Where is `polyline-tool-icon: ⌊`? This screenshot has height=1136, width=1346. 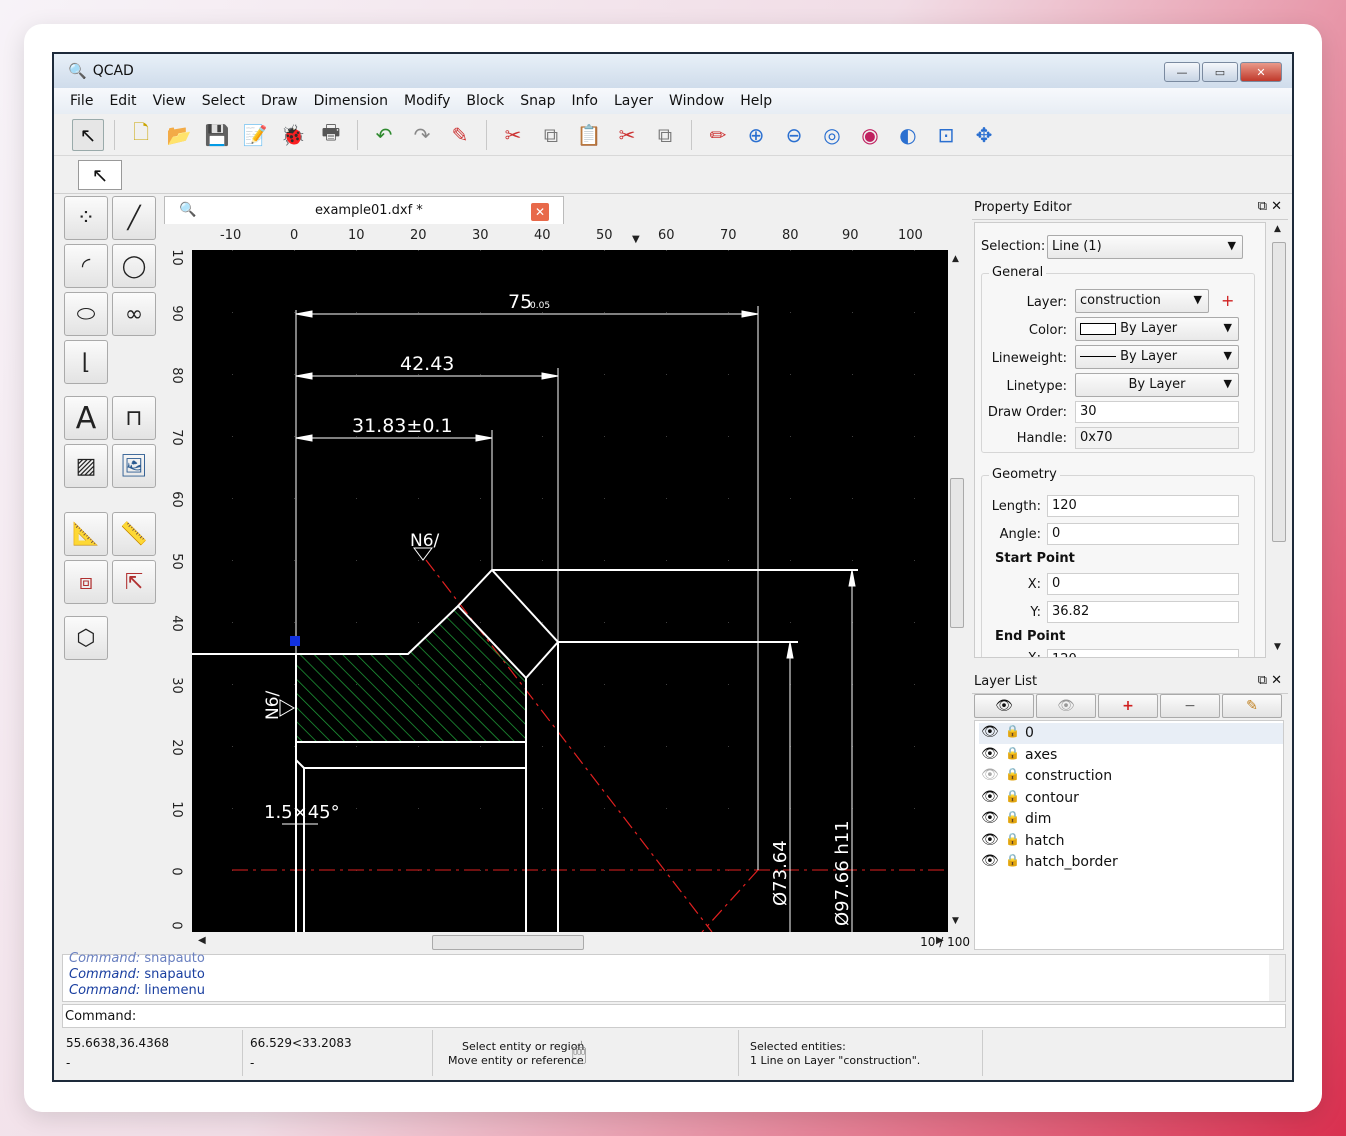 polyline-tool-icon: ⌊ is located at coordinates (86, 362).